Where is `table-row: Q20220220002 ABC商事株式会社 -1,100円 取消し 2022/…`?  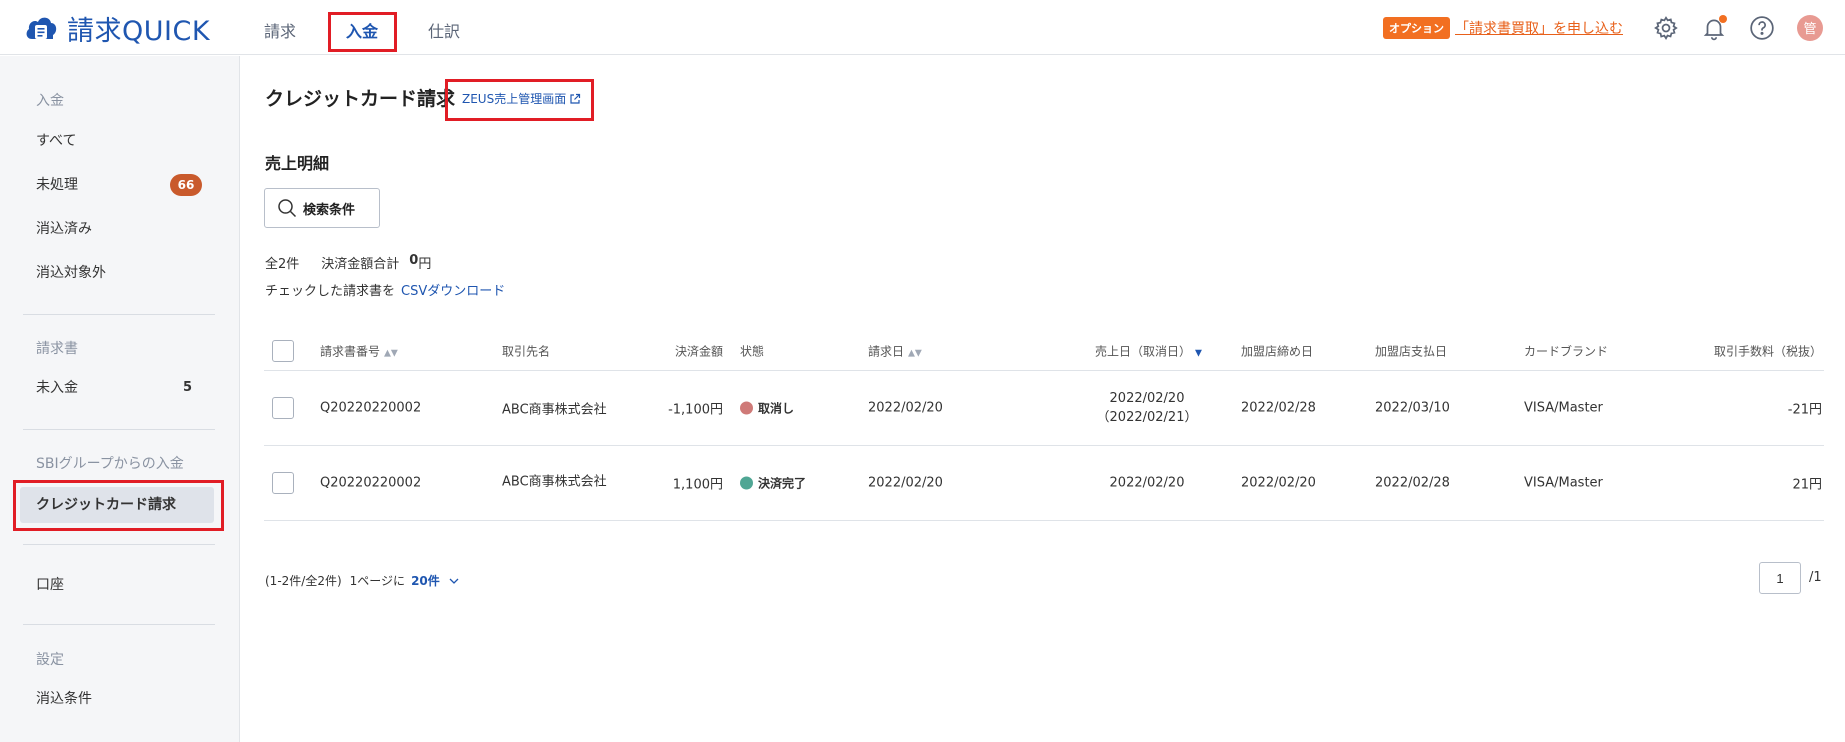
table-row: Q20220220002 ABC商事株式会社 -1,100円 取消し 2022/… is located at coordinates (1044, 408).